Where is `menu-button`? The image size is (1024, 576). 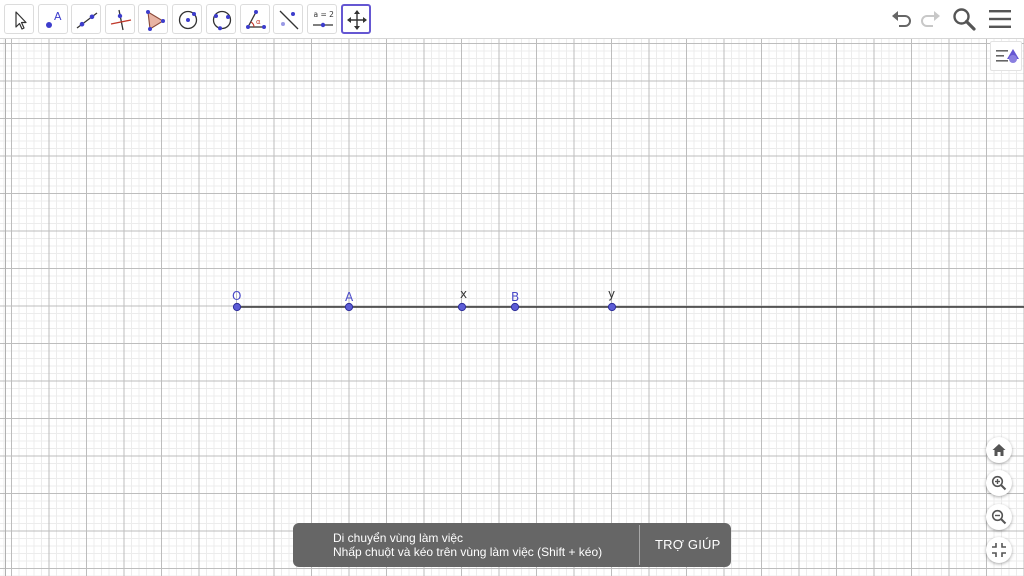 menu-button is located at coordinates (1000, 19).